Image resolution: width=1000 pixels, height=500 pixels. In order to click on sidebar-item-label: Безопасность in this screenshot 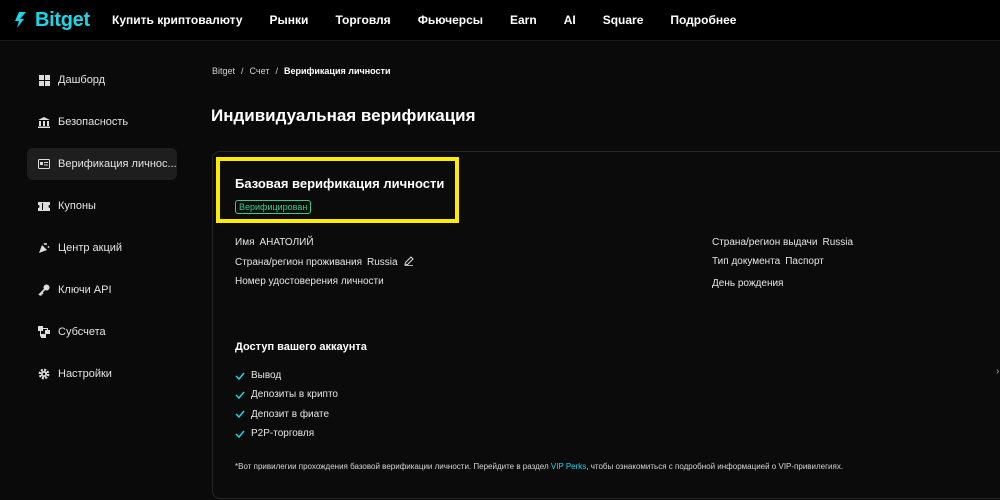, I will do `click(93, 122)`.